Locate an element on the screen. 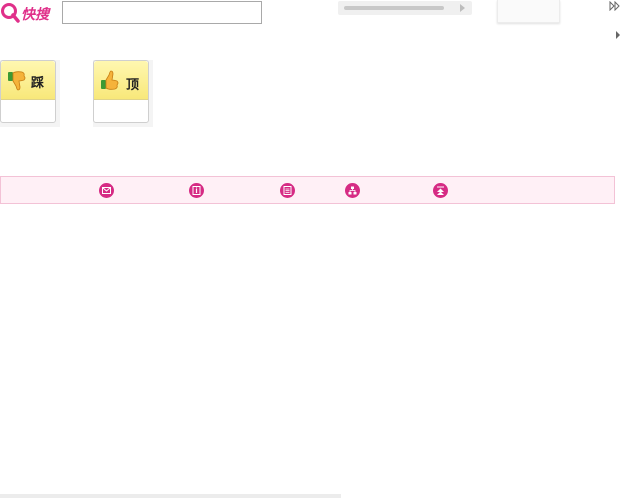 The width and height of the screenshot is (622, 500). magnifier-icon is located at coordinates (10, 13).